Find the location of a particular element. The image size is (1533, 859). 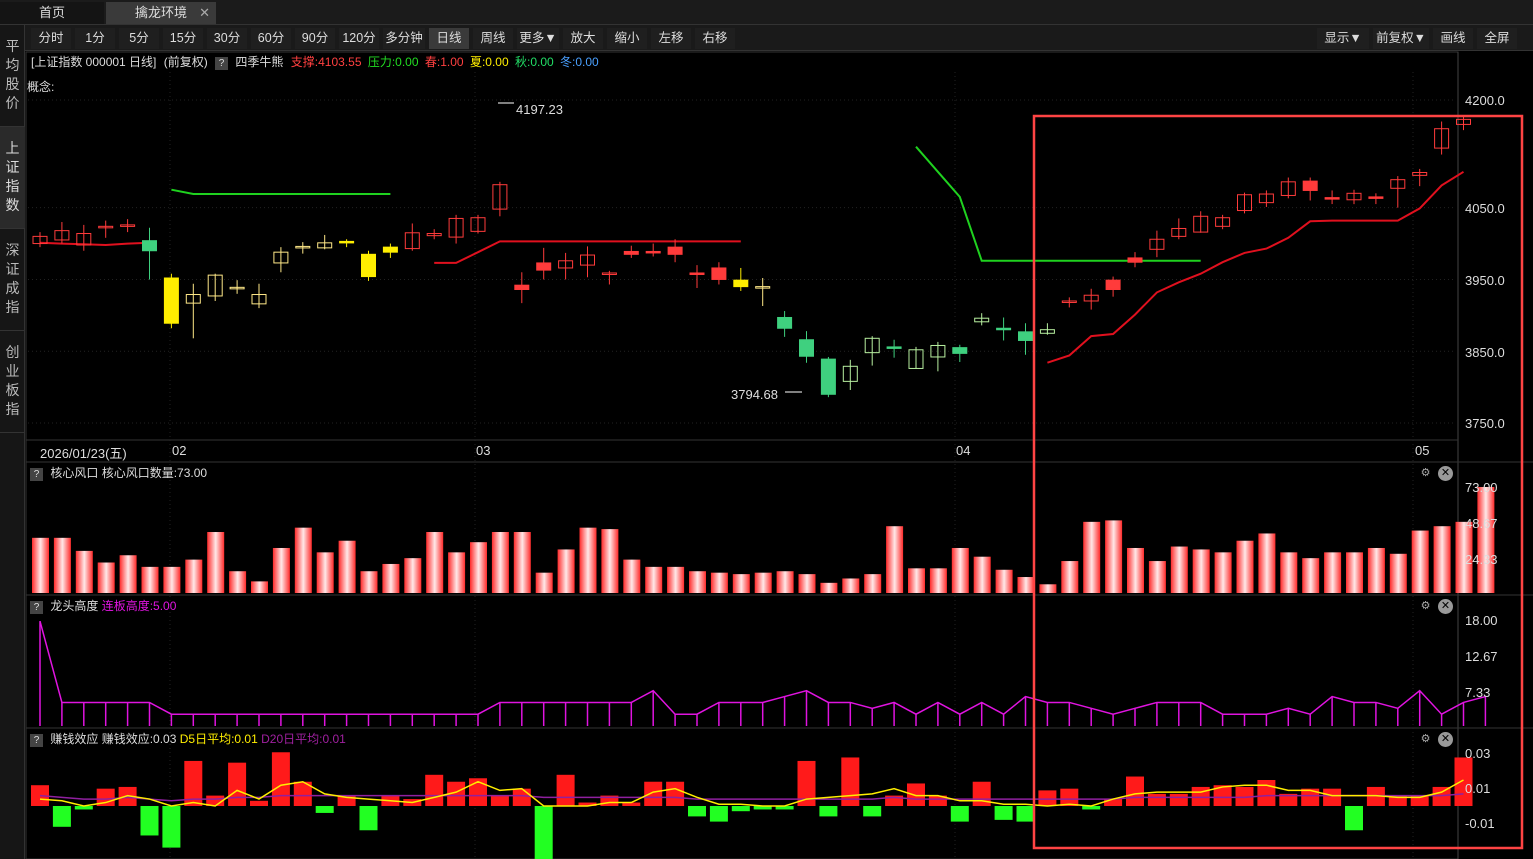

month-label: 02 is located at coordinates (179, 450).